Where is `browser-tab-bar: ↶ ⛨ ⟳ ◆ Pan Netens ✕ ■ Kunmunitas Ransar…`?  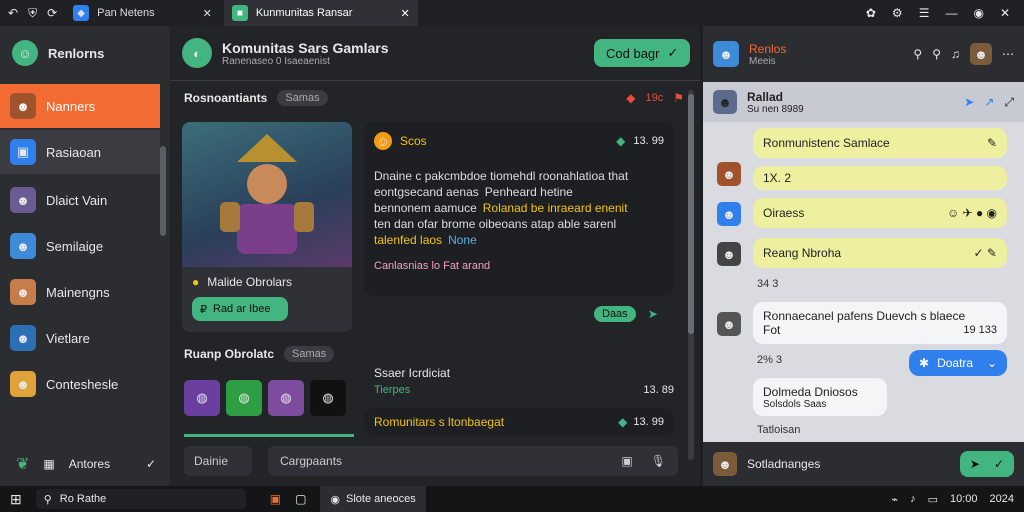 browser-tab-bar: ↶ ⛨ ⟳ ◆ Pan Netens ✕ ■ Kunmunitas Ransar… is located at coordinates (512, 13).